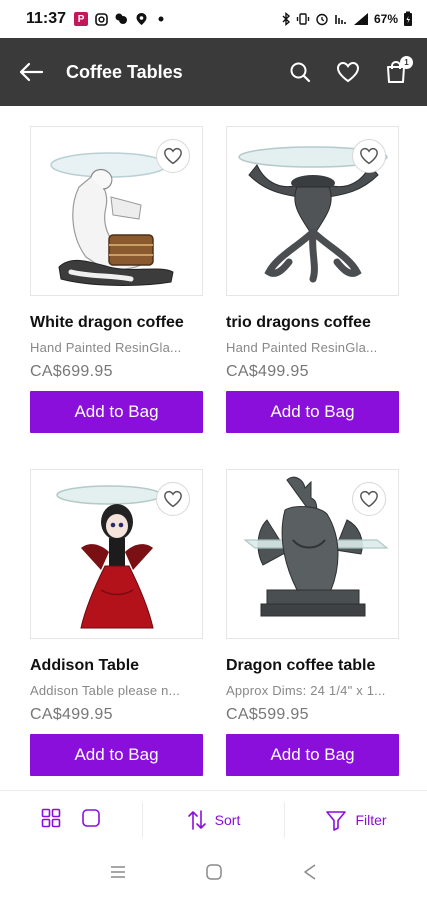 The height and width of the screenshot is (900, 427). I want to click on bottom-toolbar: Sort Filter, so click(213, 819).